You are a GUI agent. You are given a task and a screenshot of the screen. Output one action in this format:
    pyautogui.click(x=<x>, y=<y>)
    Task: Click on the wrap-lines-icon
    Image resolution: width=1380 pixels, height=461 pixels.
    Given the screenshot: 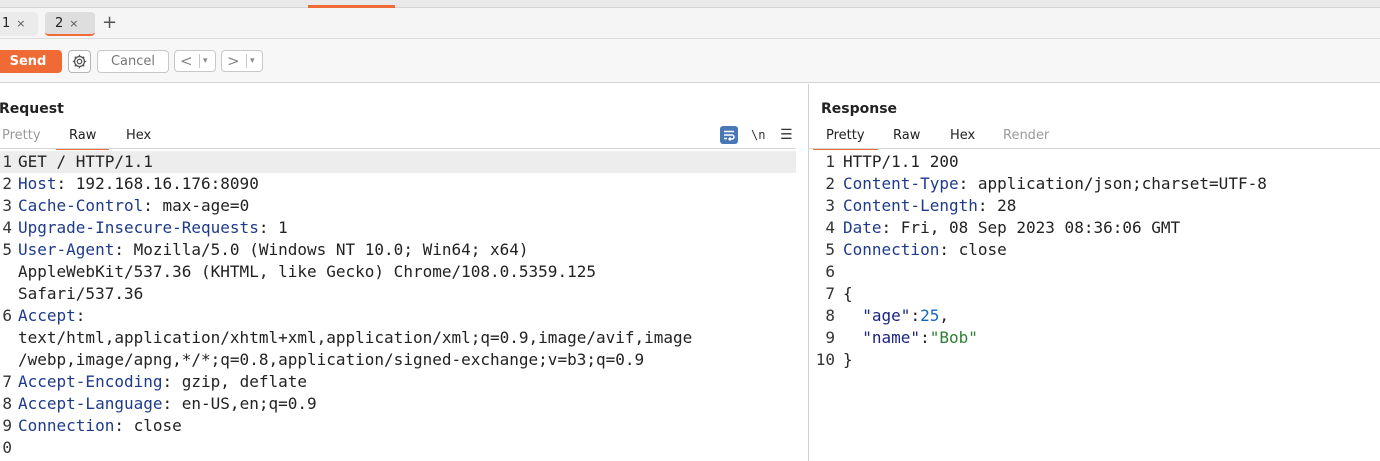 What is the action you would take?
    pyautogui.click(x=729, y=135)
    